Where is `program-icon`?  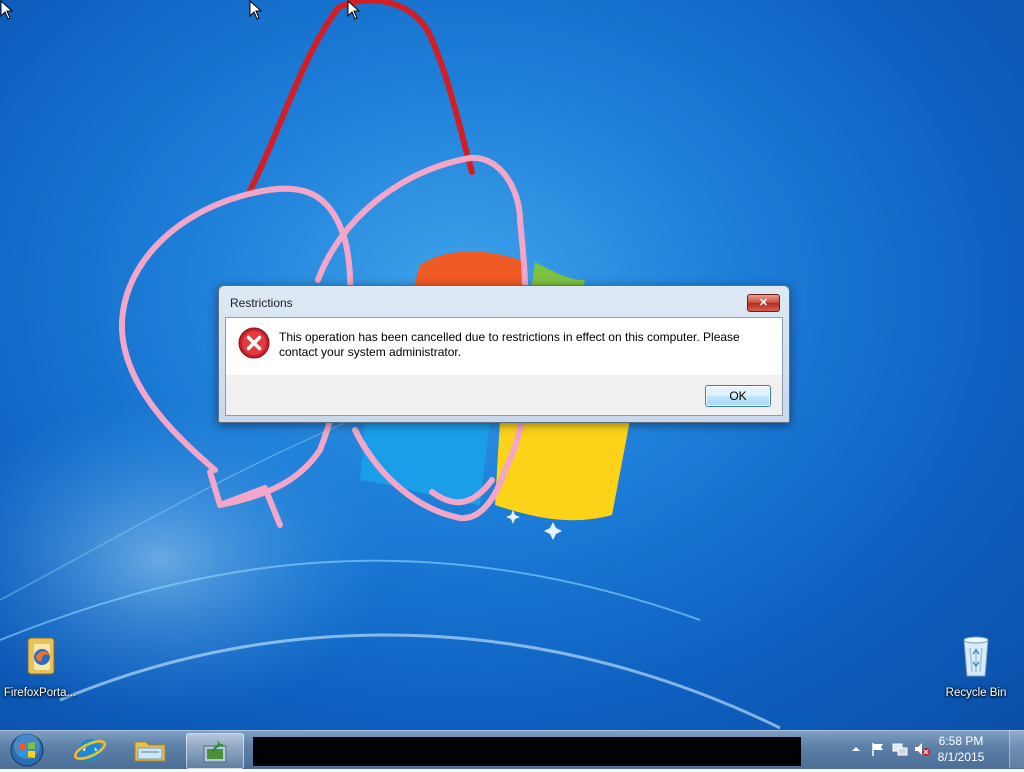
program-icon is located at coordinates (215, 751).